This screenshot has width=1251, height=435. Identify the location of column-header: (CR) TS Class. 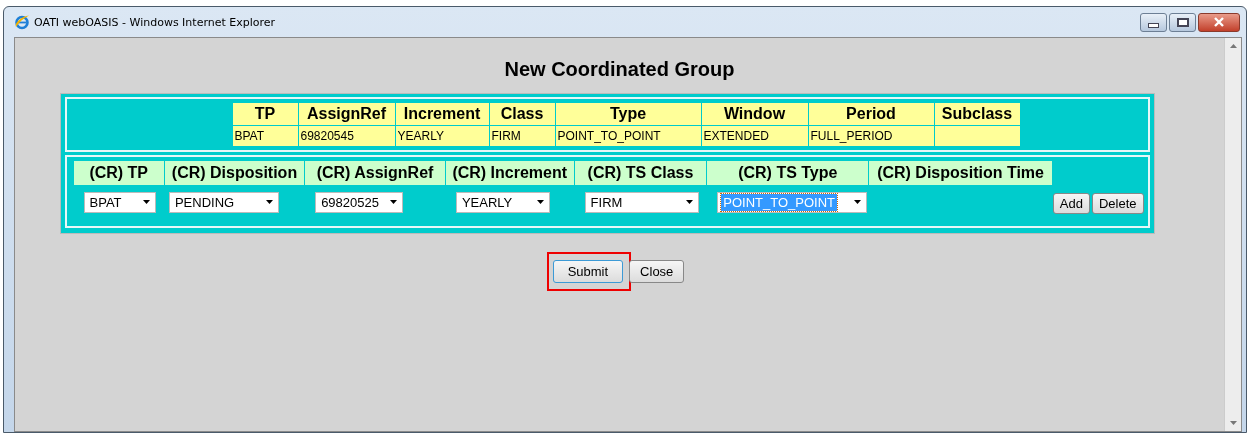
(640, 173).